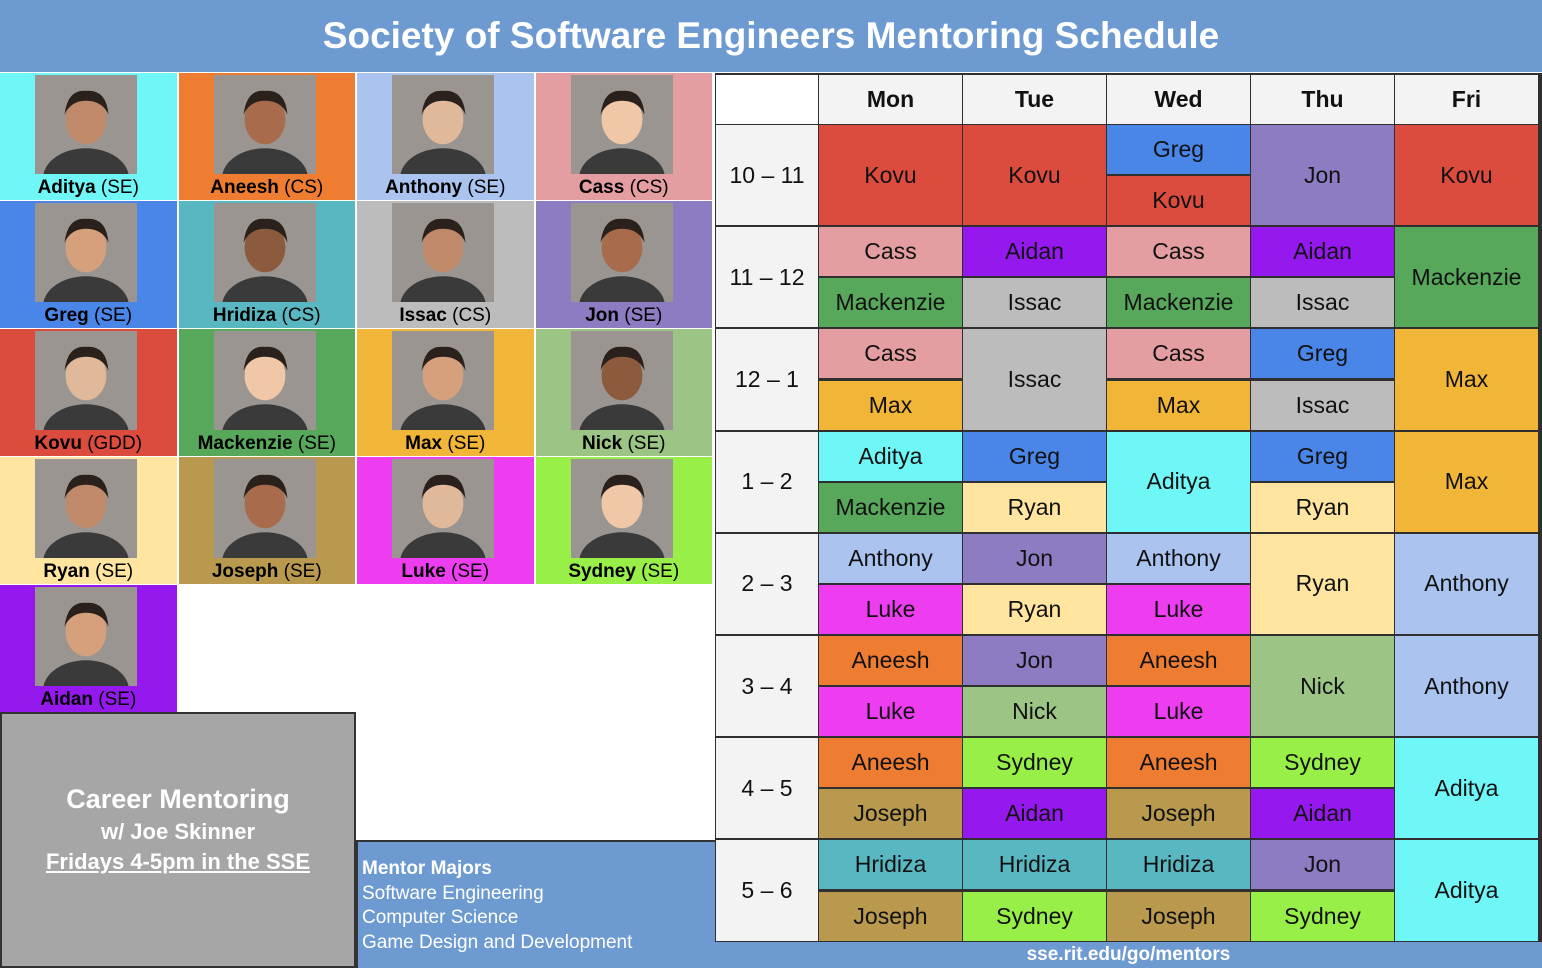 The height and width of the screenshot is (968, 1542). I want to click on mentor-card-kovu: Kovu (GDD), so click(88, 392).